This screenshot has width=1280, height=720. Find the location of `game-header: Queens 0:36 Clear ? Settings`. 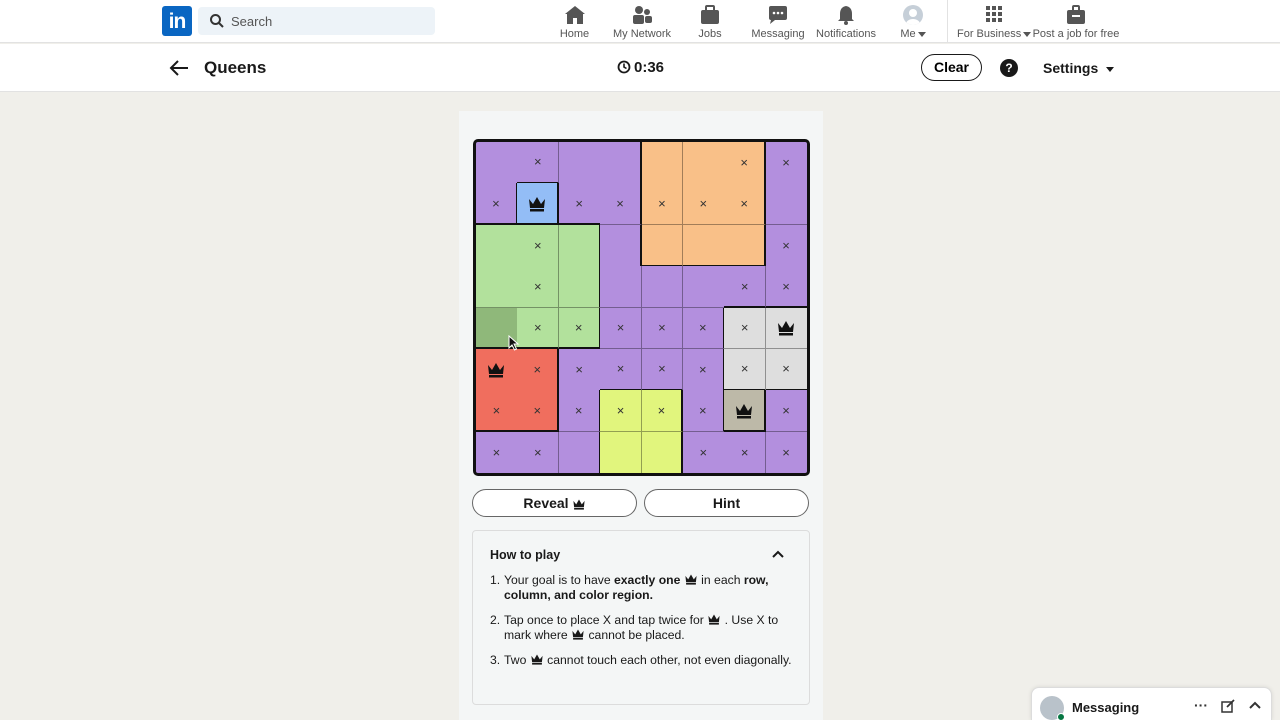

game-header: Queens 0:36 Clear ? Settings is located at coordinates (640, 68).